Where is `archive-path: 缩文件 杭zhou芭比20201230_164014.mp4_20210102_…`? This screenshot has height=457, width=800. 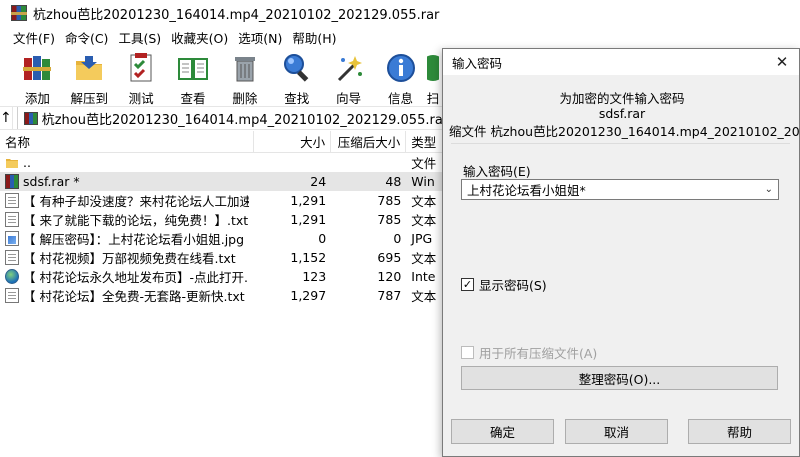
archive-path: 缩文件 杭zhou芭比20201230_164014.mp4_20210102_… is located at coordinates (624, 131).